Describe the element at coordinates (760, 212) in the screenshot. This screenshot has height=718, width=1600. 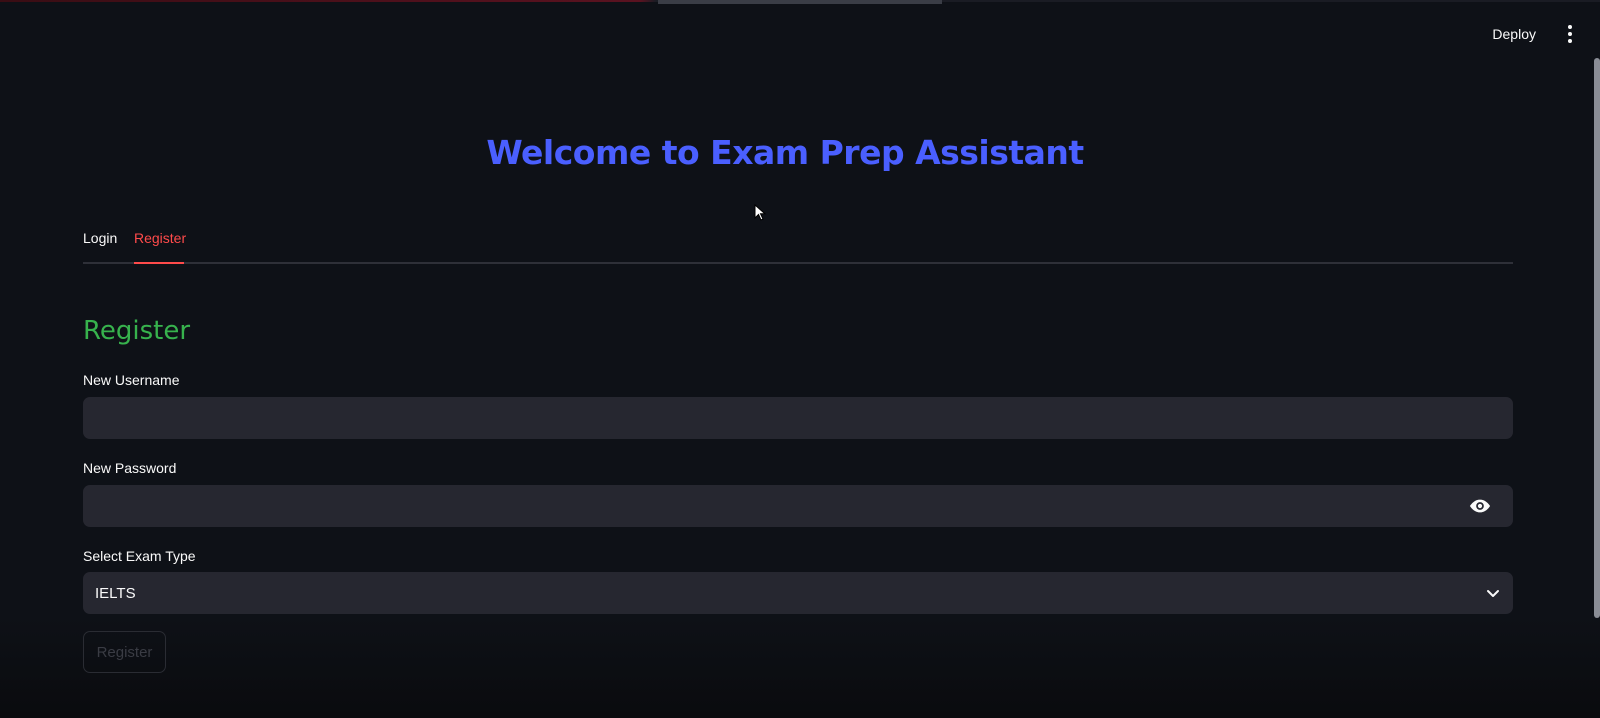
I see `mouse-cursor-icon` at that location.